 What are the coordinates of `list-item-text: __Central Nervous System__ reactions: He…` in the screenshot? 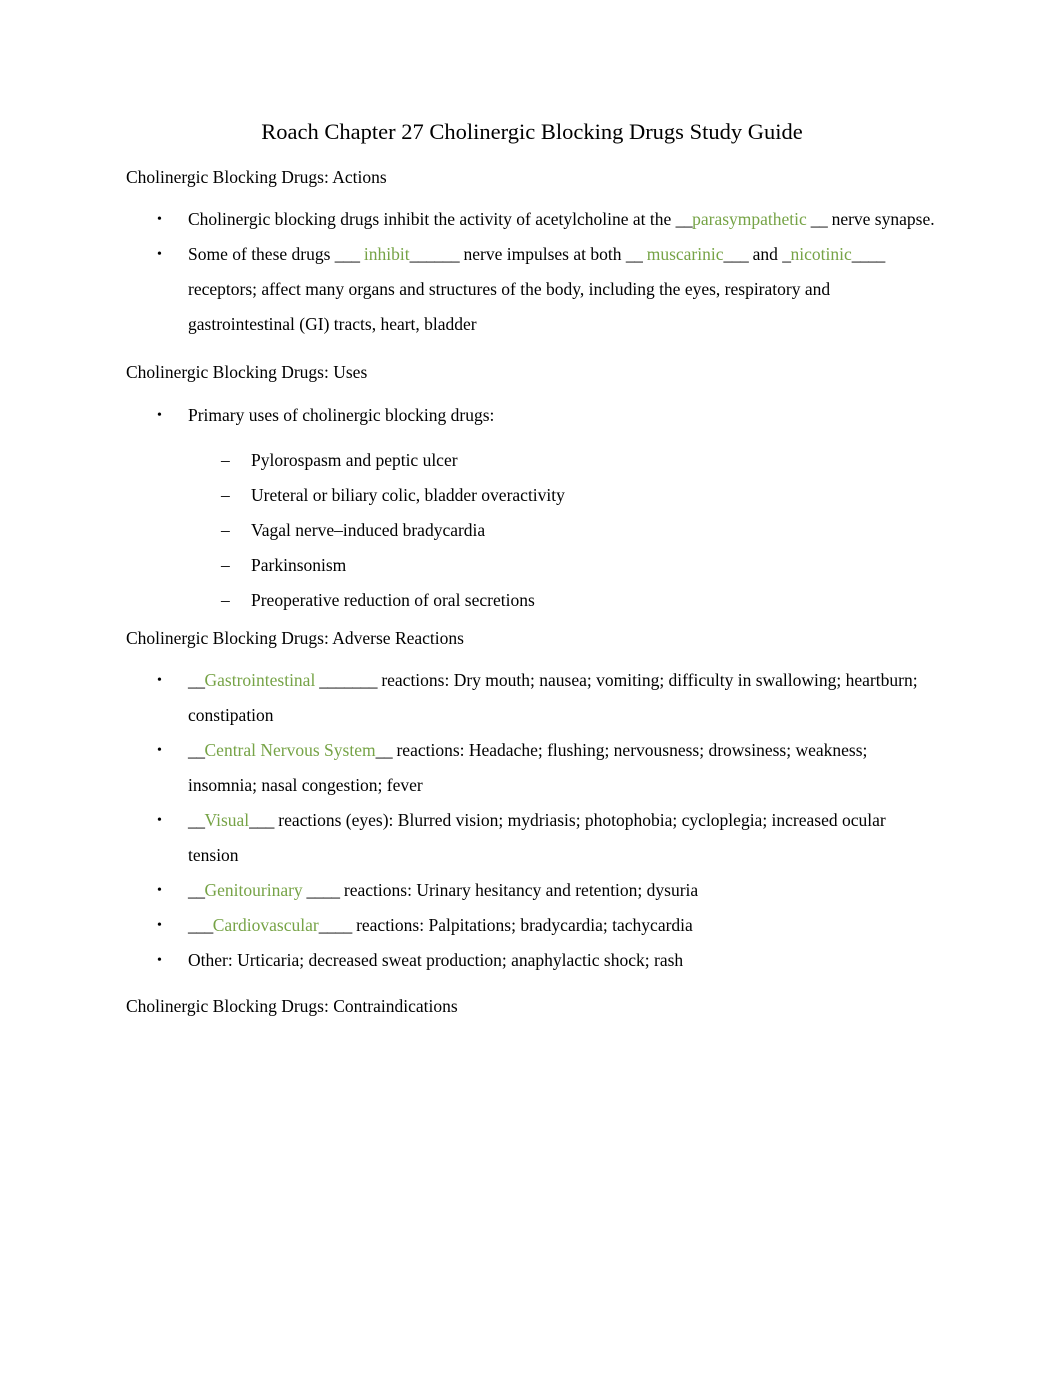 It's located at (527, 767).